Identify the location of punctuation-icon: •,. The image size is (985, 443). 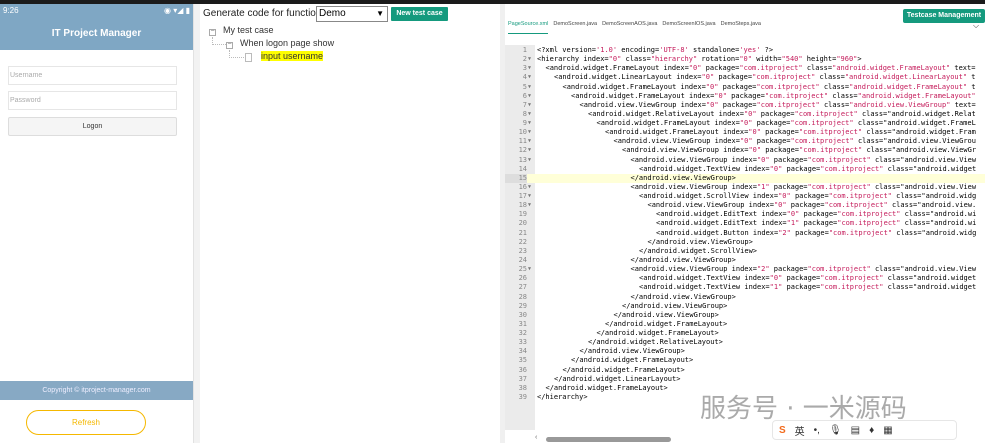
(817, 430).